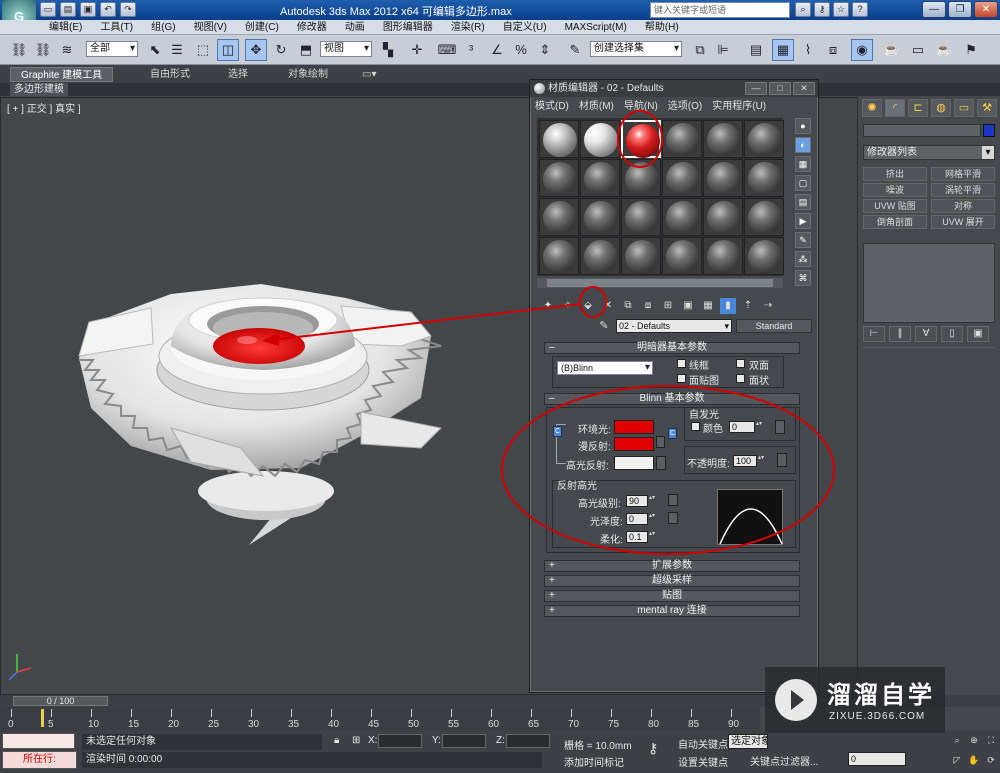  I want to click on menu-item: 渲染(R), so click(468, 27).